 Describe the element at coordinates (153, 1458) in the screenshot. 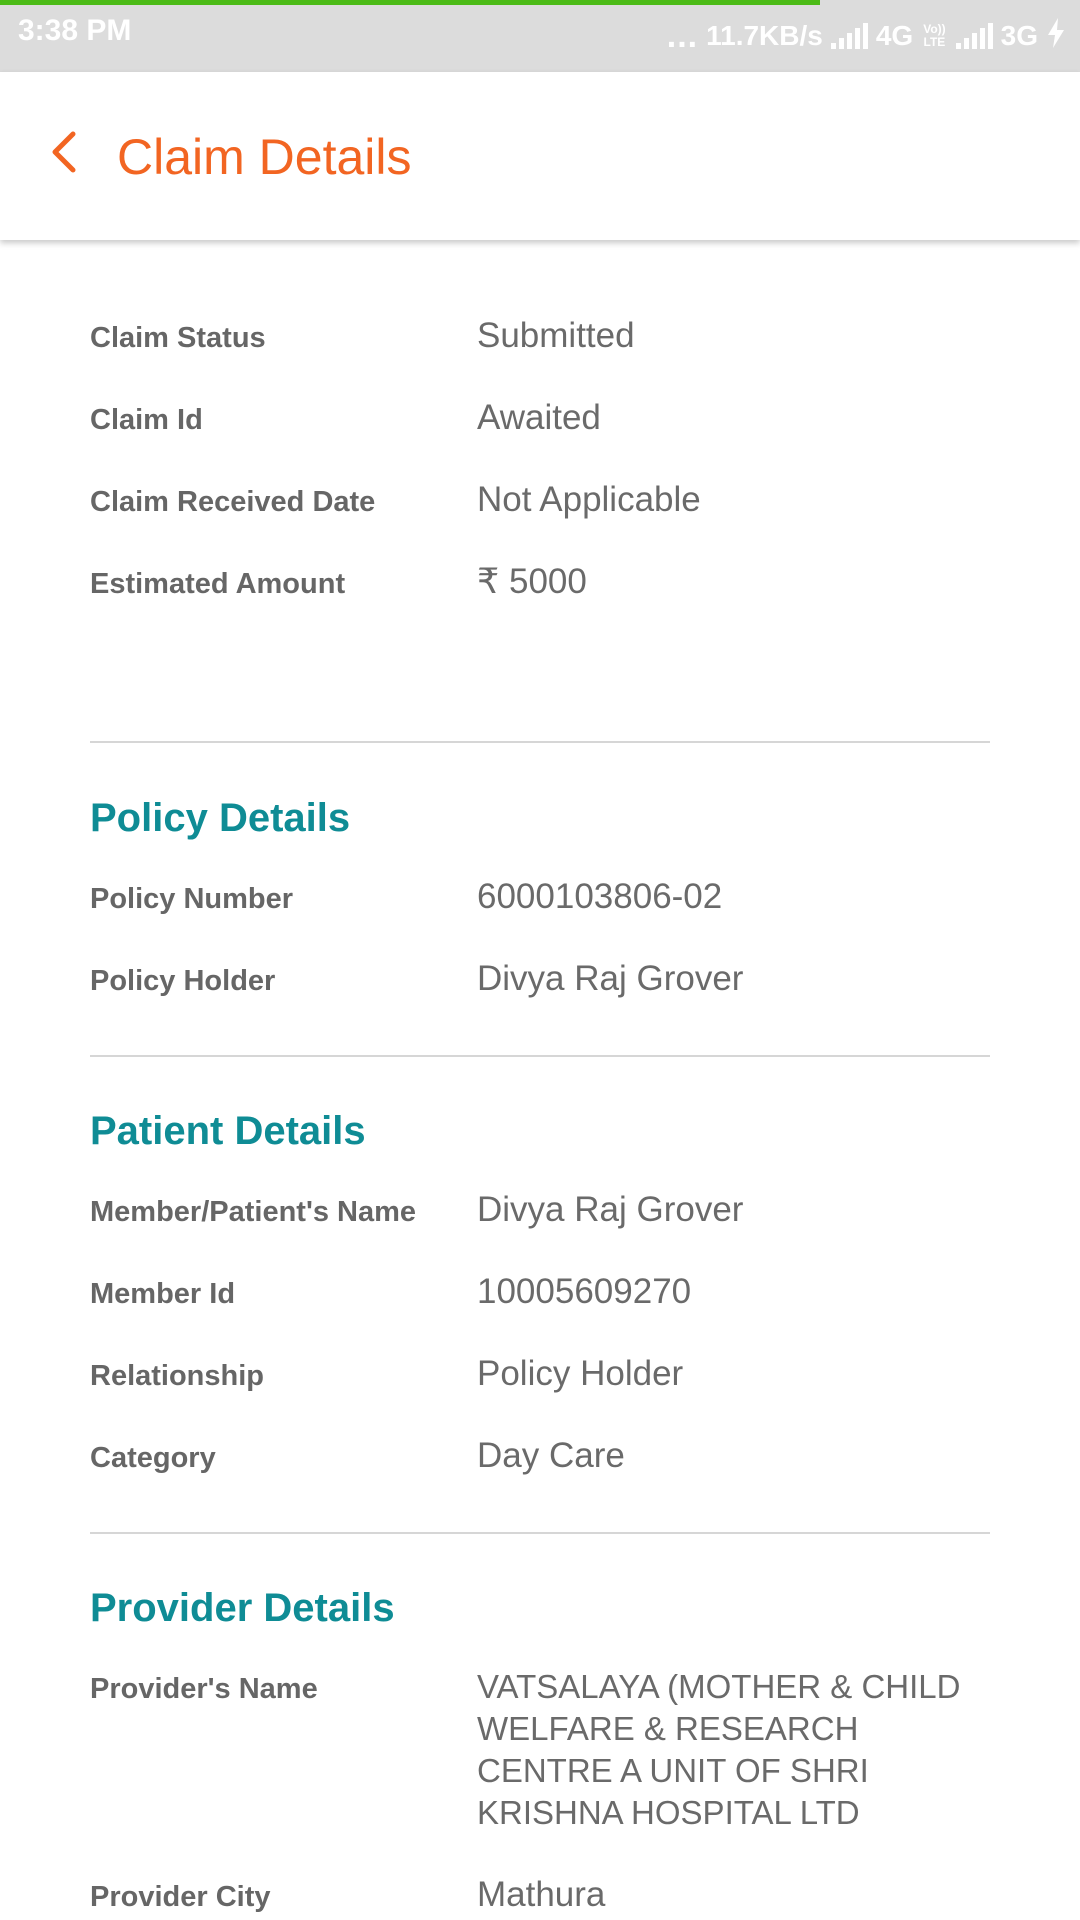

I see `detail-label: Category` at that location.